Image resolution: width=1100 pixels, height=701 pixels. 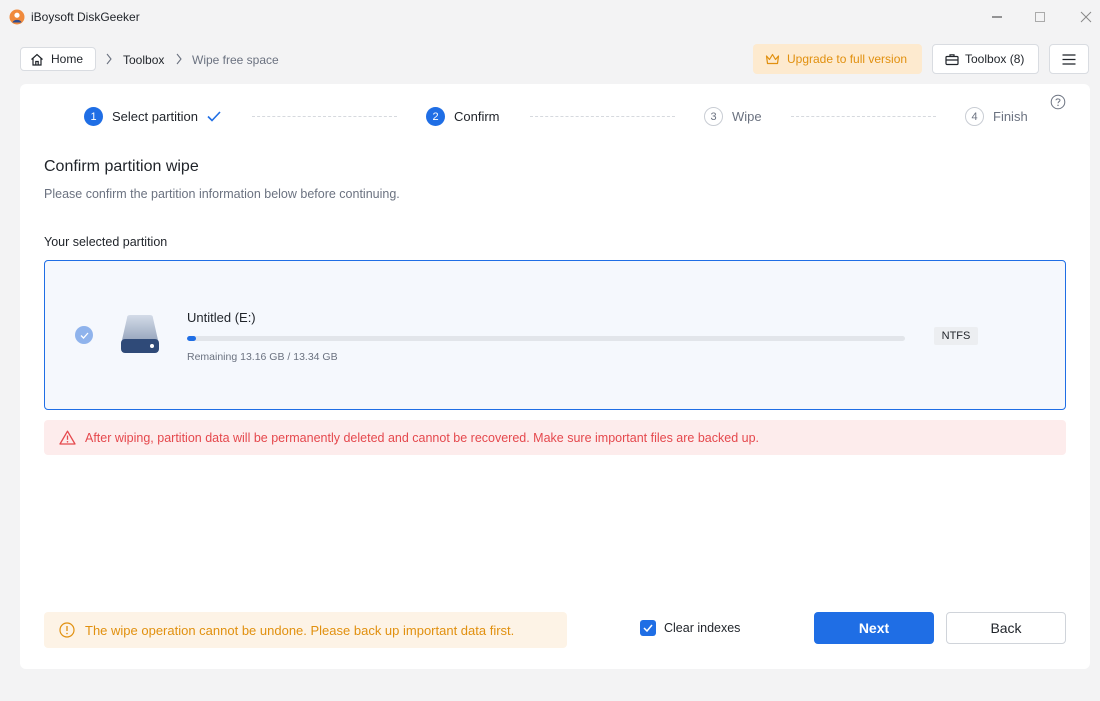 What do you see at coordinates (546, 338) in the screenshot?
I see `partition-usage-bar` at bounding box center [546, 338].